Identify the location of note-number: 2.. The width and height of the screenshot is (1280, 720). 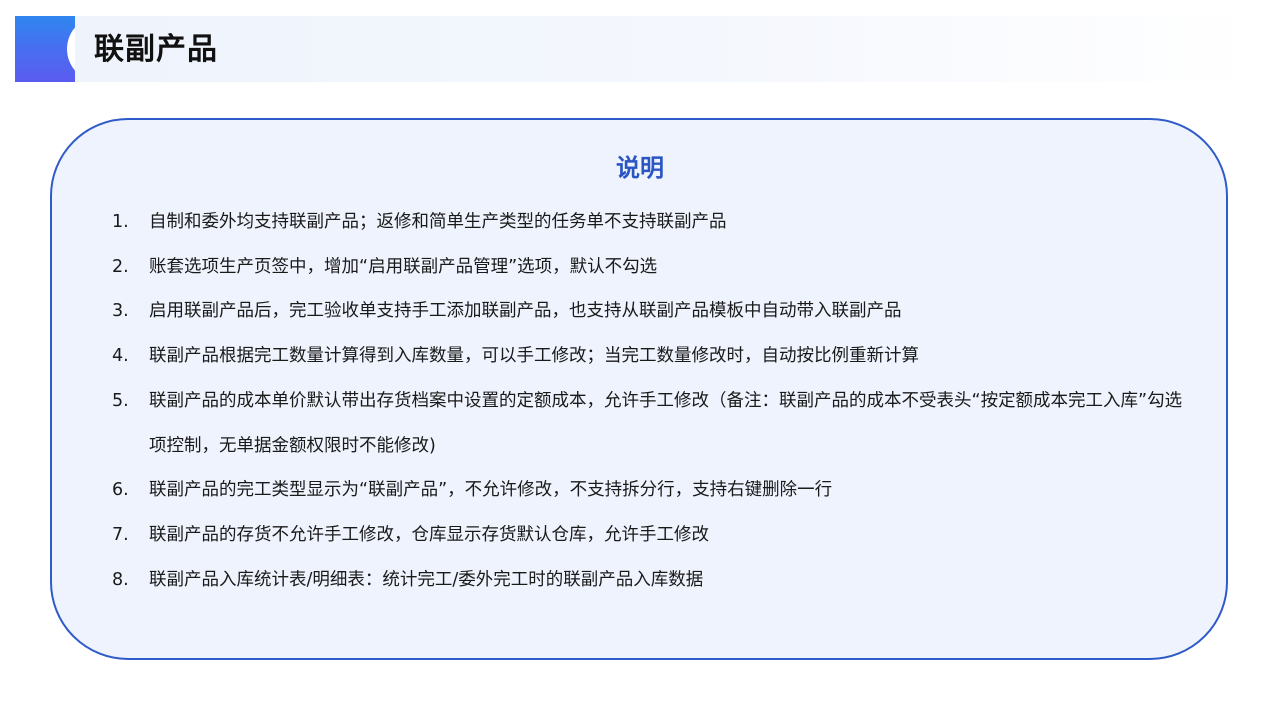
(120, 266).